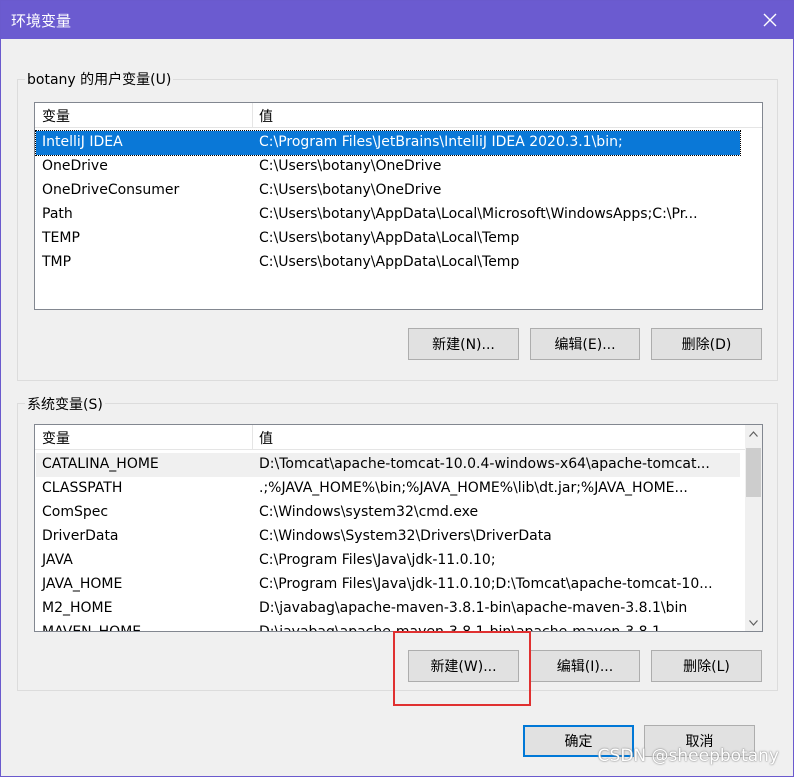 This screenshot has height=777, width=794. Describe the element at coordinates (706, 344) in the screenshot. I see `user-delete-button: 删除(D)` at that location.